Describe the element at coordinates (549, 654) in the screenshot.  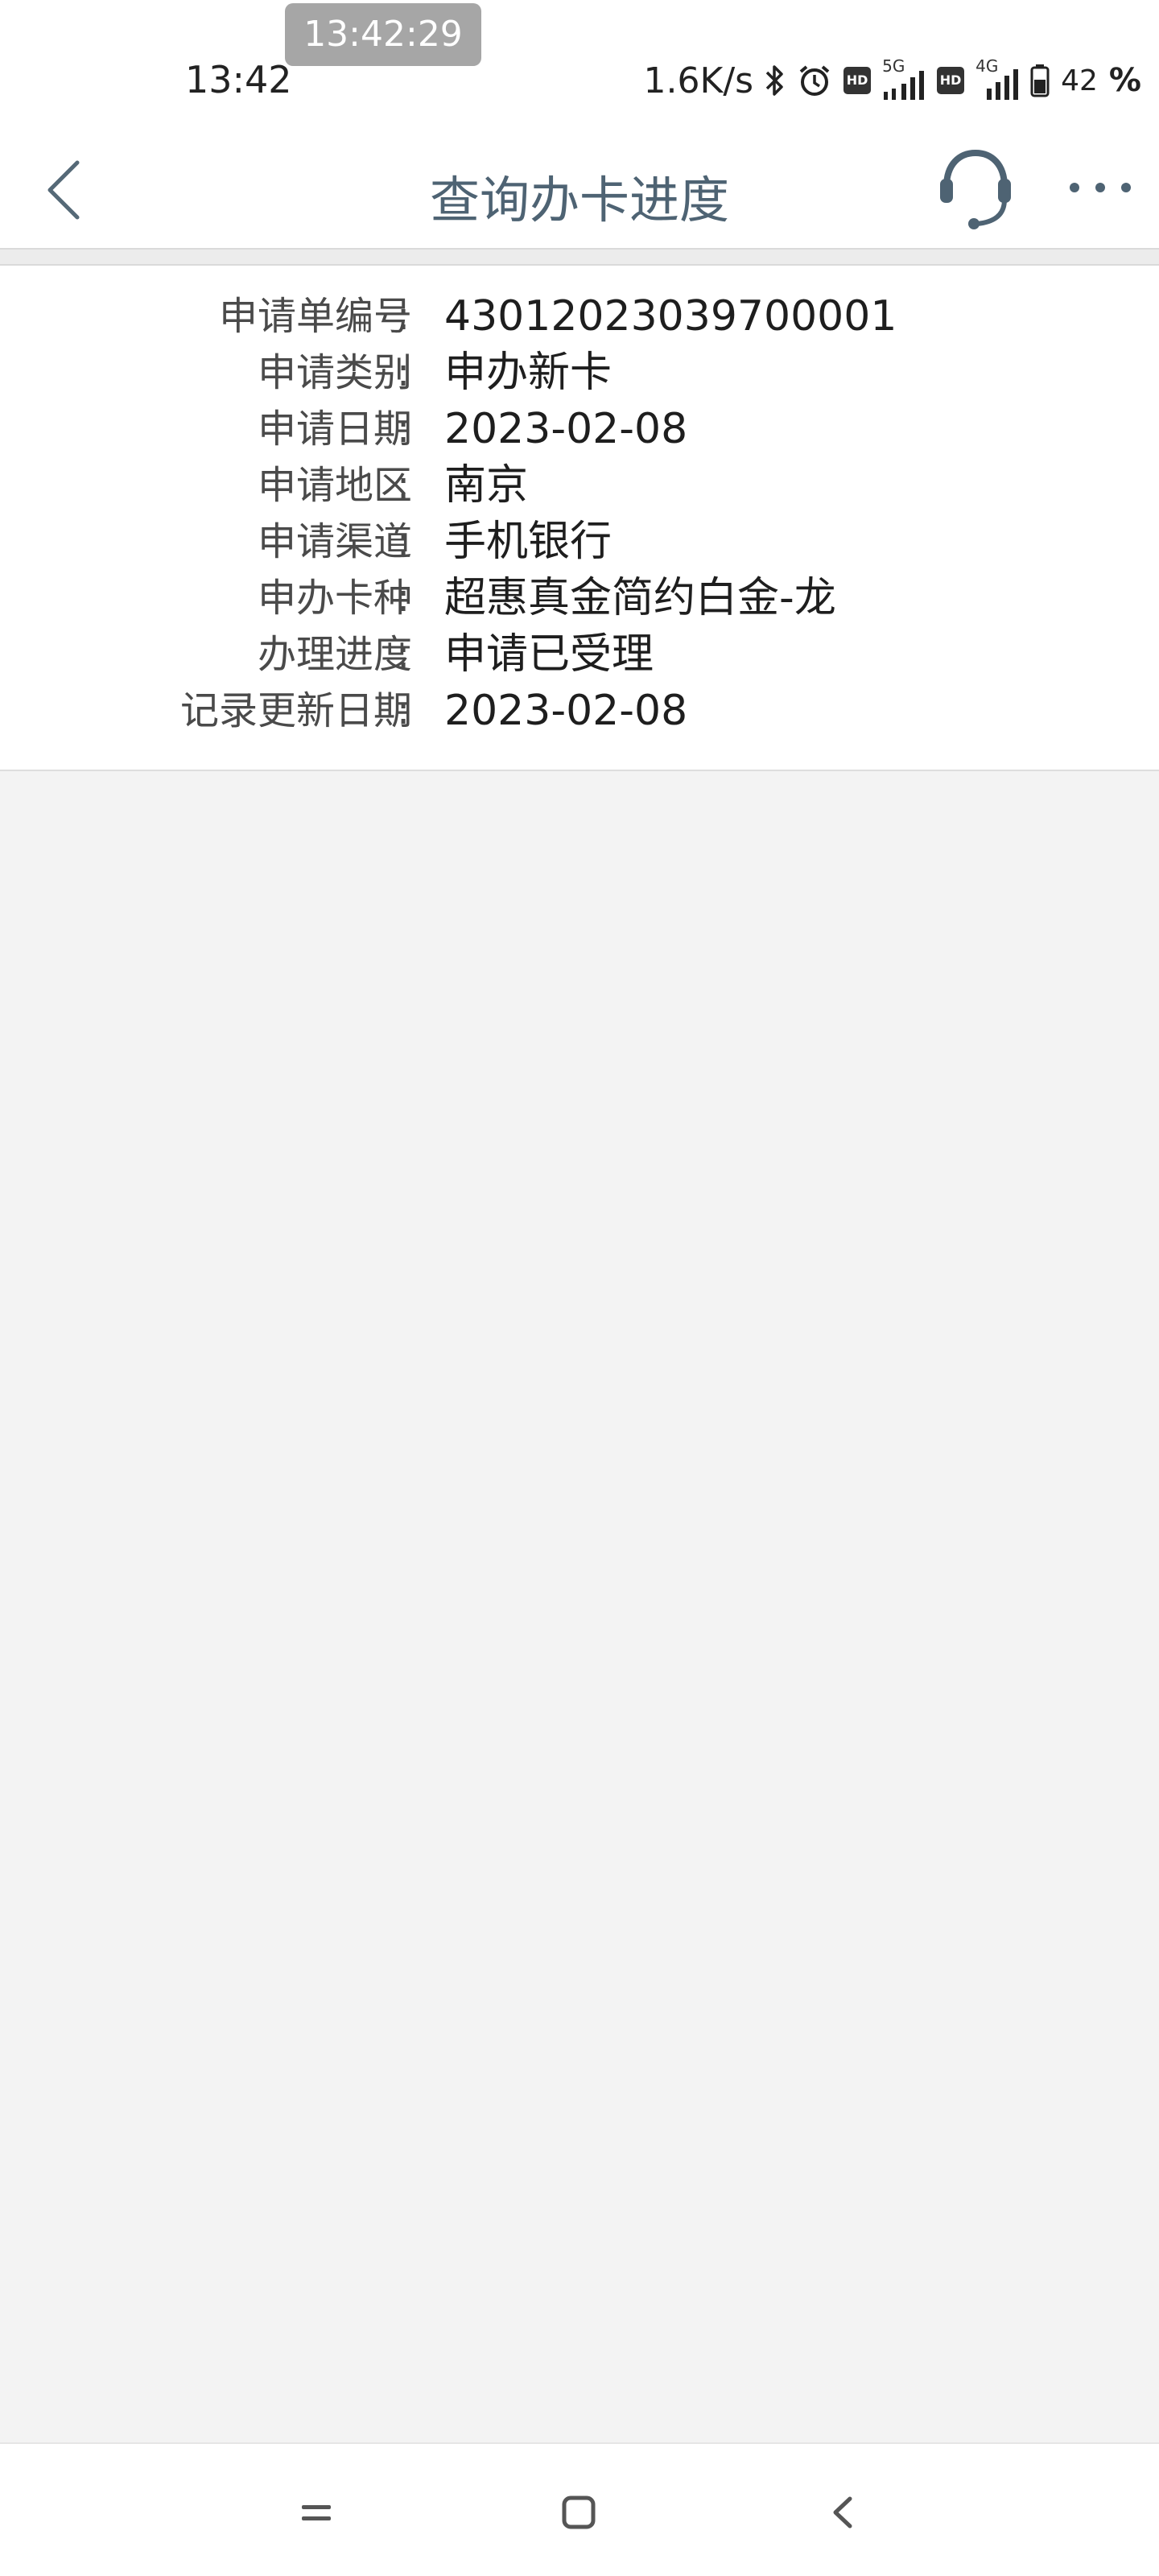
I see `detail-value: 申请已受理` at that location.